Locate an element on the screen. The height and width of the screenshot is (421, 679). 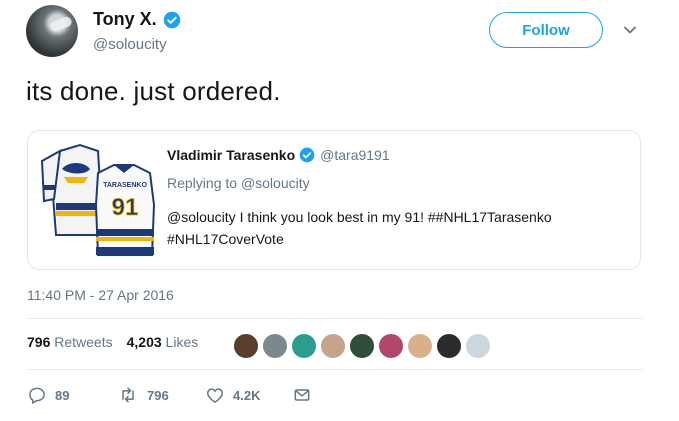
envelope-icon is located at coordinates (302, 395).